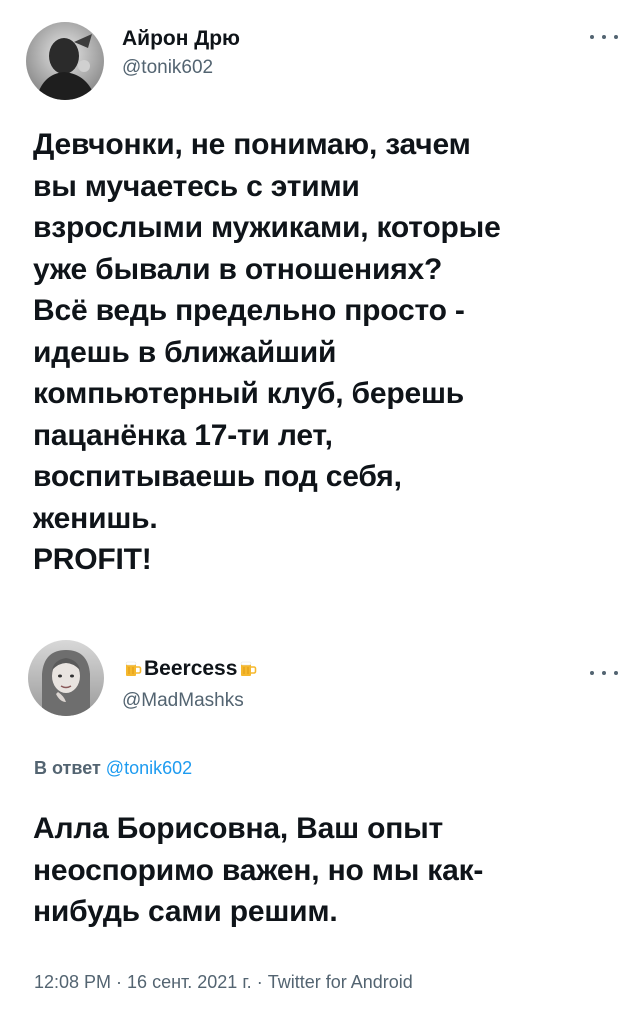 The height and width of the screenshot is (1012, 640). What do you see at coordinates (72, 982) in the screenshot?
I see `tweet-time: 12:08 PM` at bounding box center [72, 982].